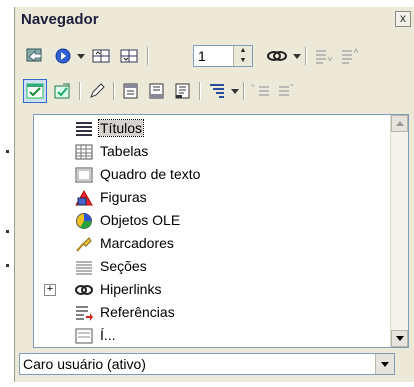  I want to click on tree-item-figuras: Figuras, so click(213, 197).